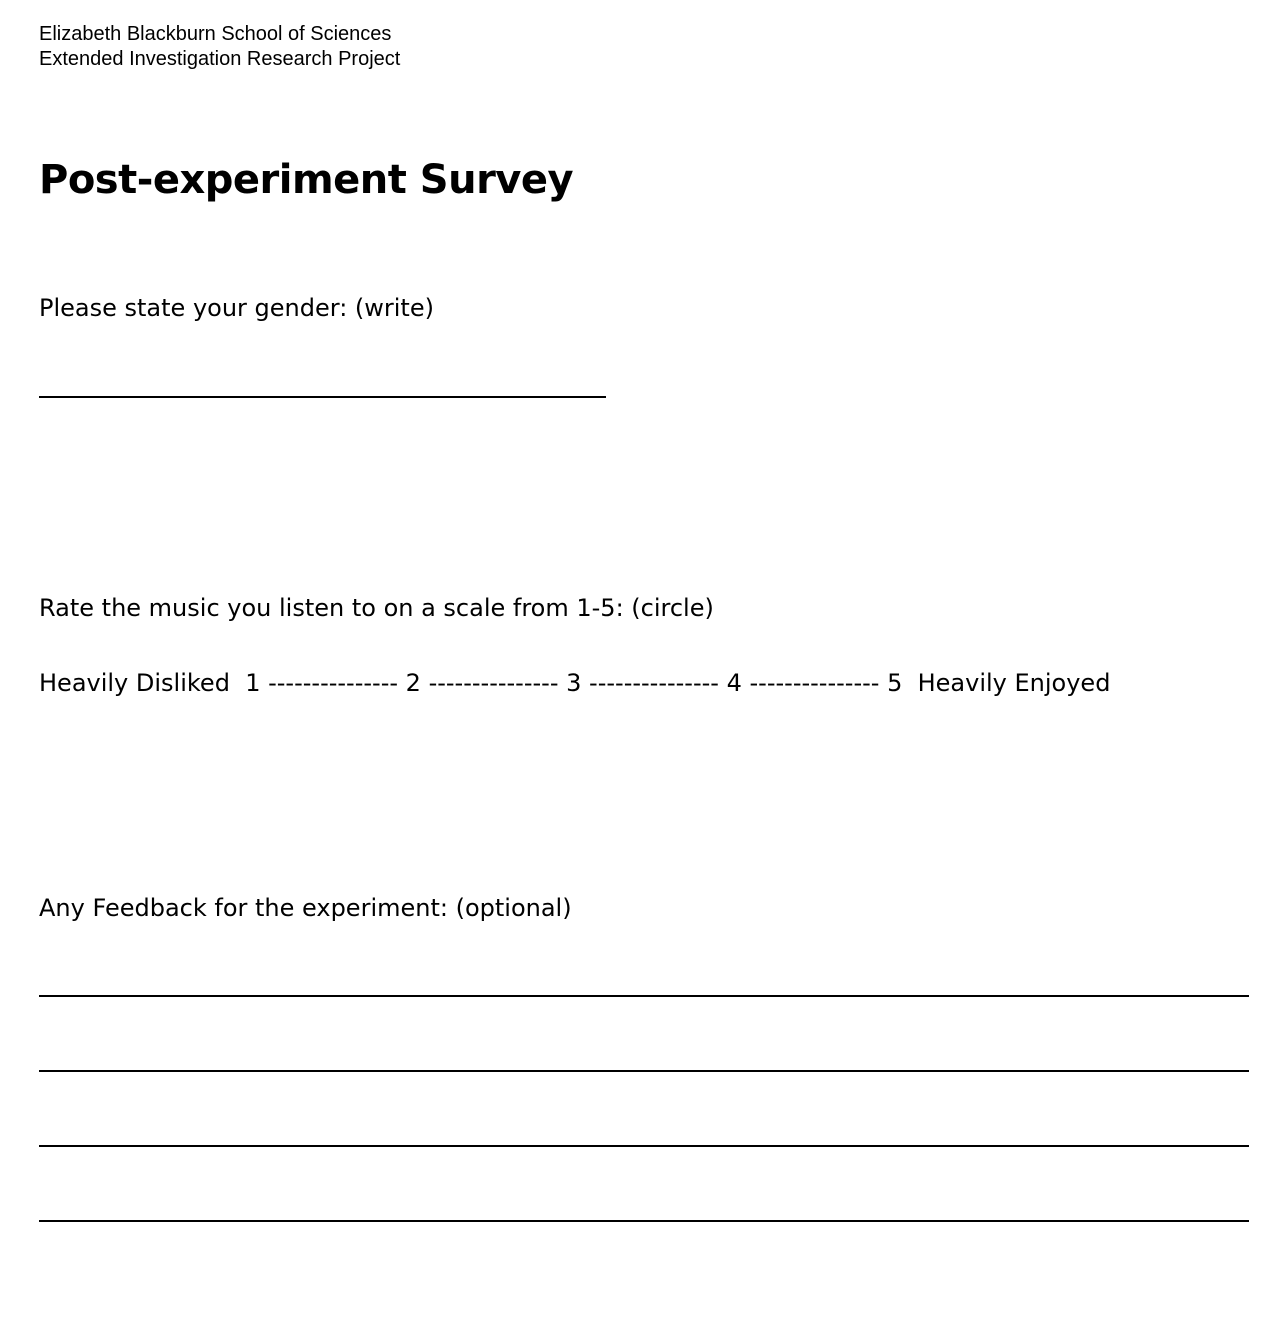 The image size is (1272, 1326). Describe the element at coordinates (134, 683) in the screenshot. I see `scale-low-label: Heavily Disliked` at that location.